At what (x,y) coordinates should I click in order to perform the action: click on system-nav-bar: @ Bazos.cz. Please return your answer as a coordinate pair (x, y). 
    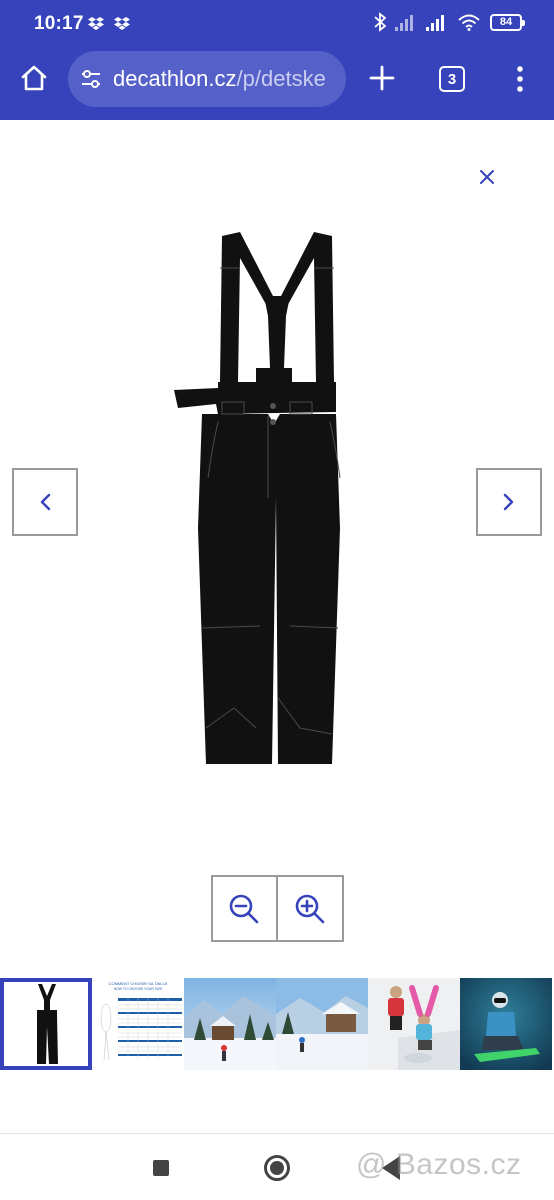
    Looking at the image, I should click on (277, 1166).